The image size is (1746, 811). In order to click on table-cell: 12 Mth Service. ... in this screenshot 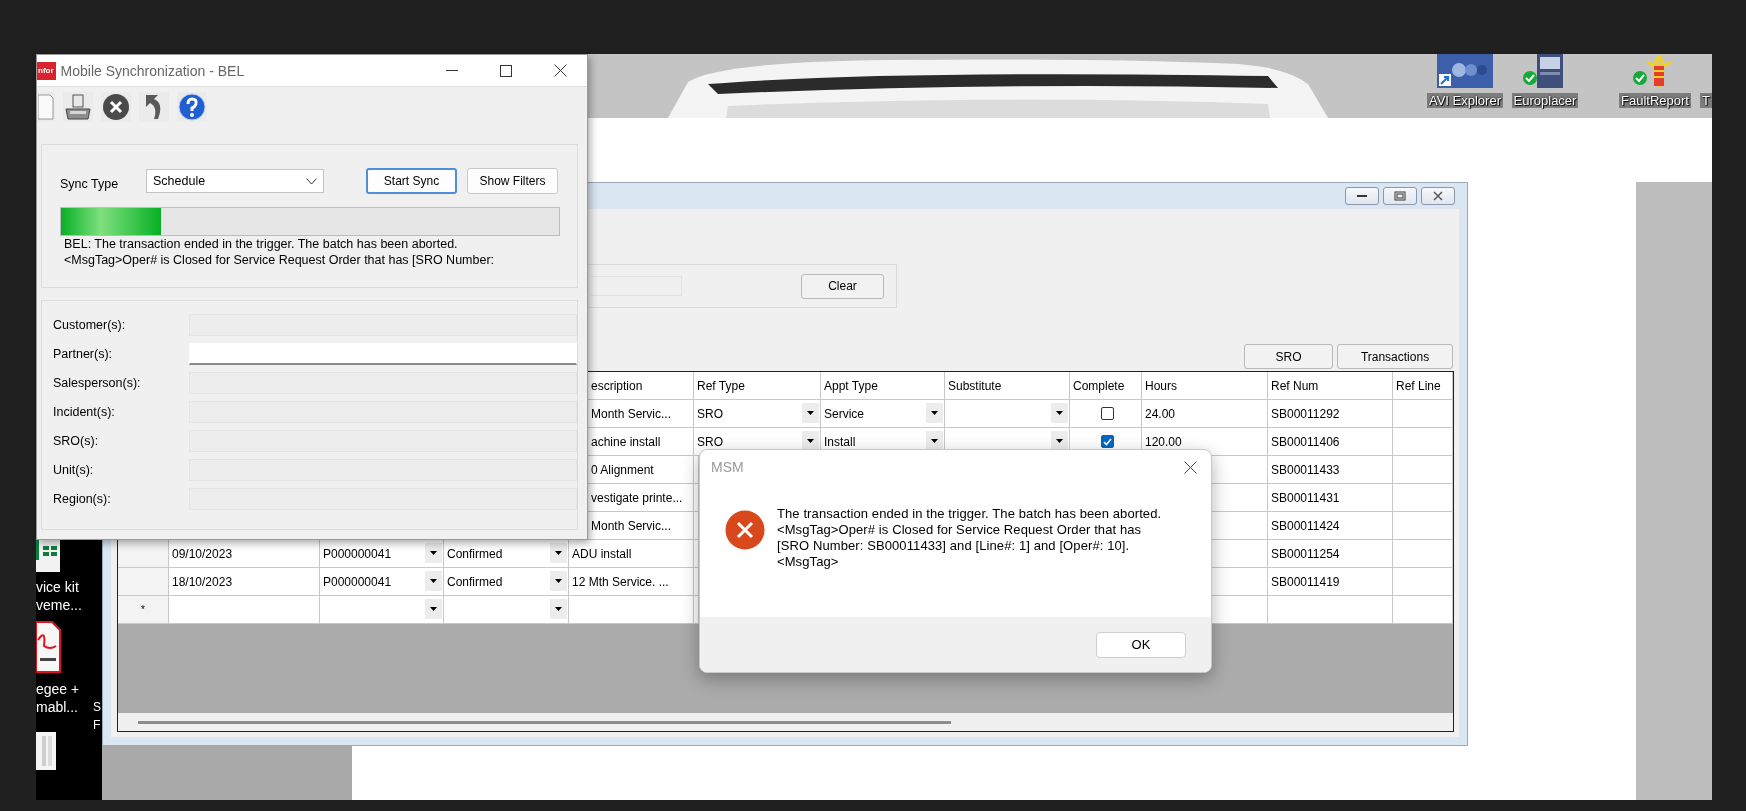, I will do `click(631, 582)`.